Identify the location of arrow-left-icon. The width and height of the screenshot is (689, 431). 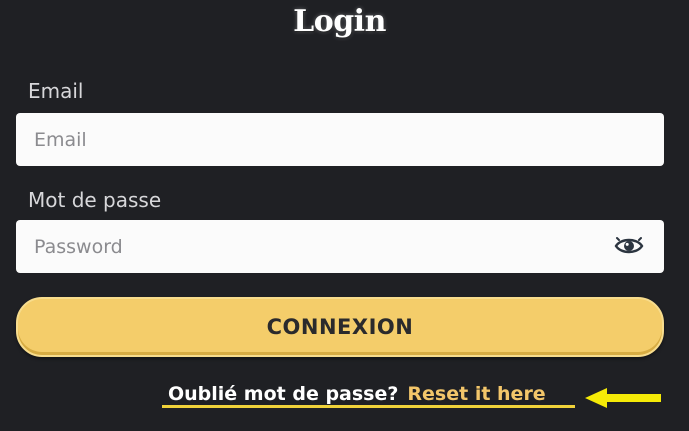
(623, 398).